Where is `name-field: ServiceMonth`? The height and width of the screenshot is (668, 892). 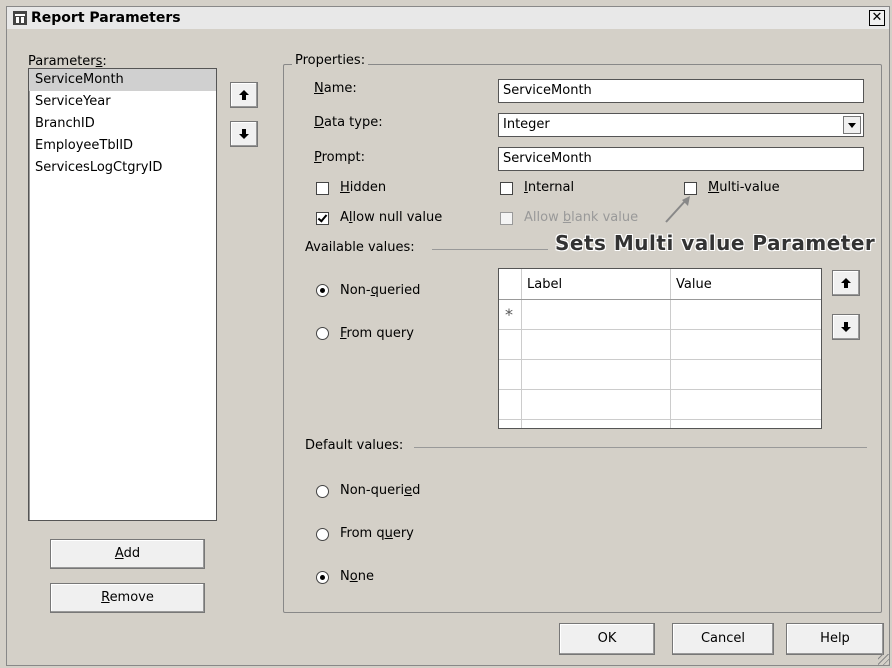
name-field: ServiceMonth is located at coordinates (681, 91).